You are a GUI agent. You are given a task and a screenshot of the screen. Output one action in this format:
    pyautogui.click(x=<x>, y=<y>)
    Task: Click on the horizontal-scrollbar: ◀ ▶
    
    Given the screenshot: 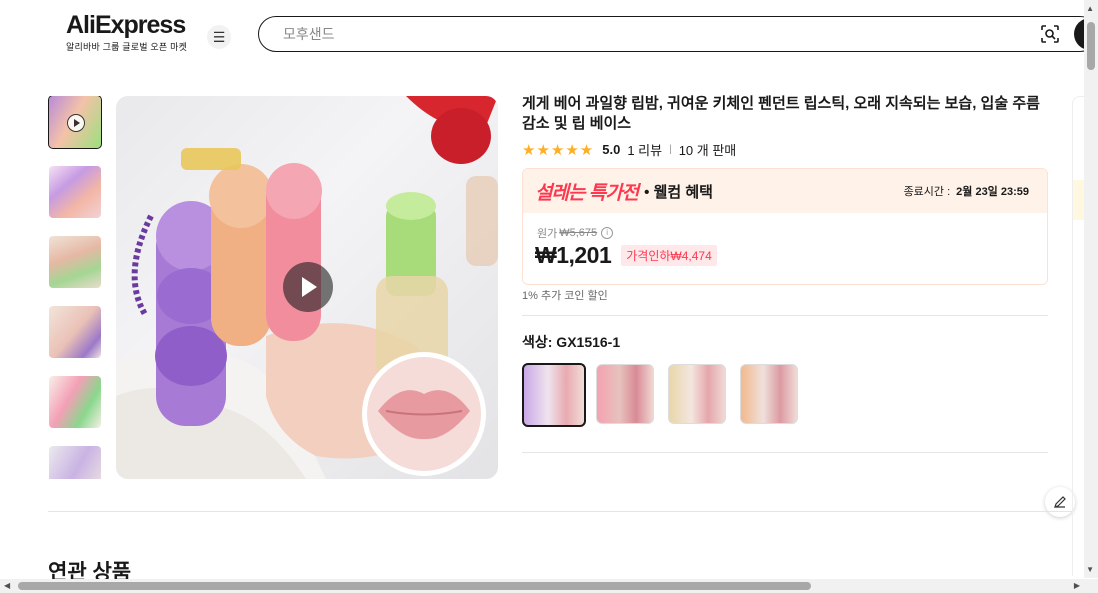 What is the action you would take?
    pyautogui.click(x=549, y=586)
    